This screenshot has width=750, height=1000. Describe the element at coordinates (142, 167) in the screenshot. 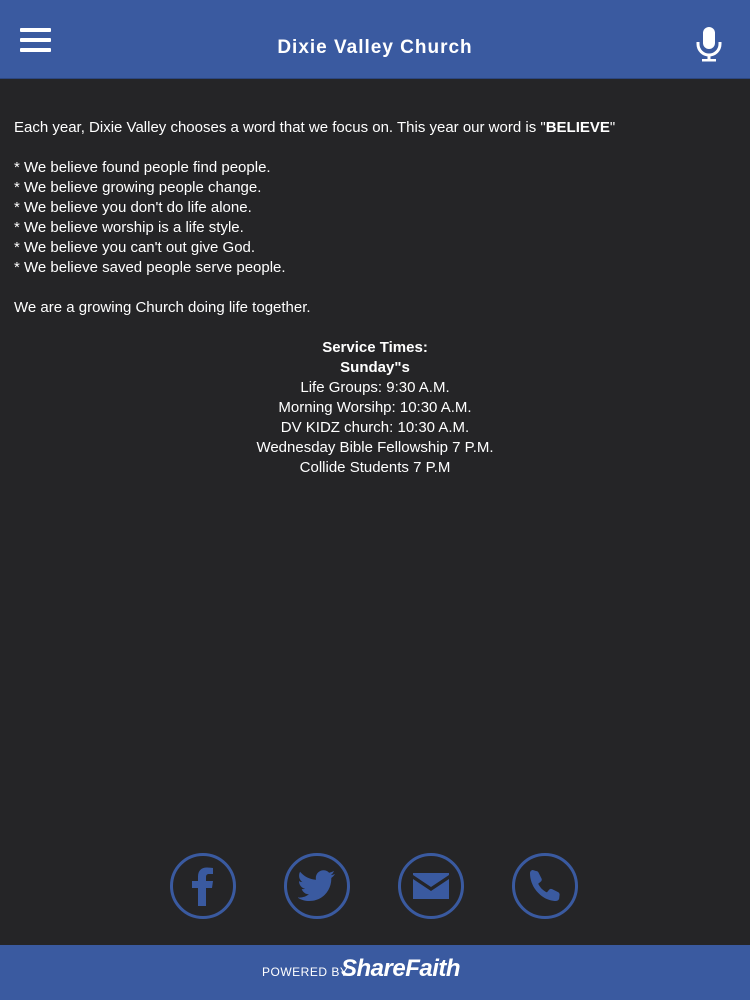

I see `belief-item: * We believe found people find people.` at that location.